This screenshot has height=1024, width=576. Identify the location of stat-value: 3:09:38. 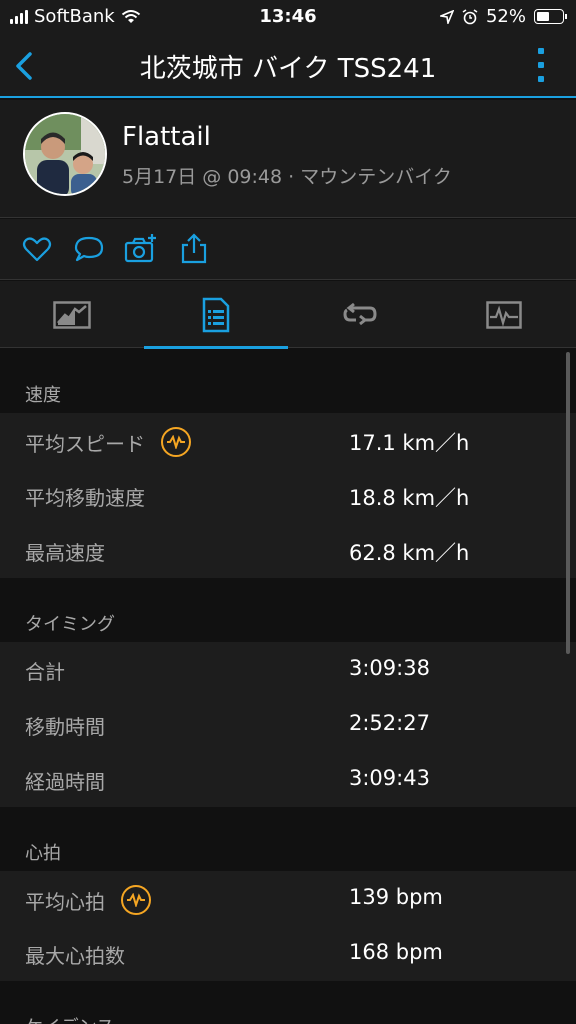
(389, 668).